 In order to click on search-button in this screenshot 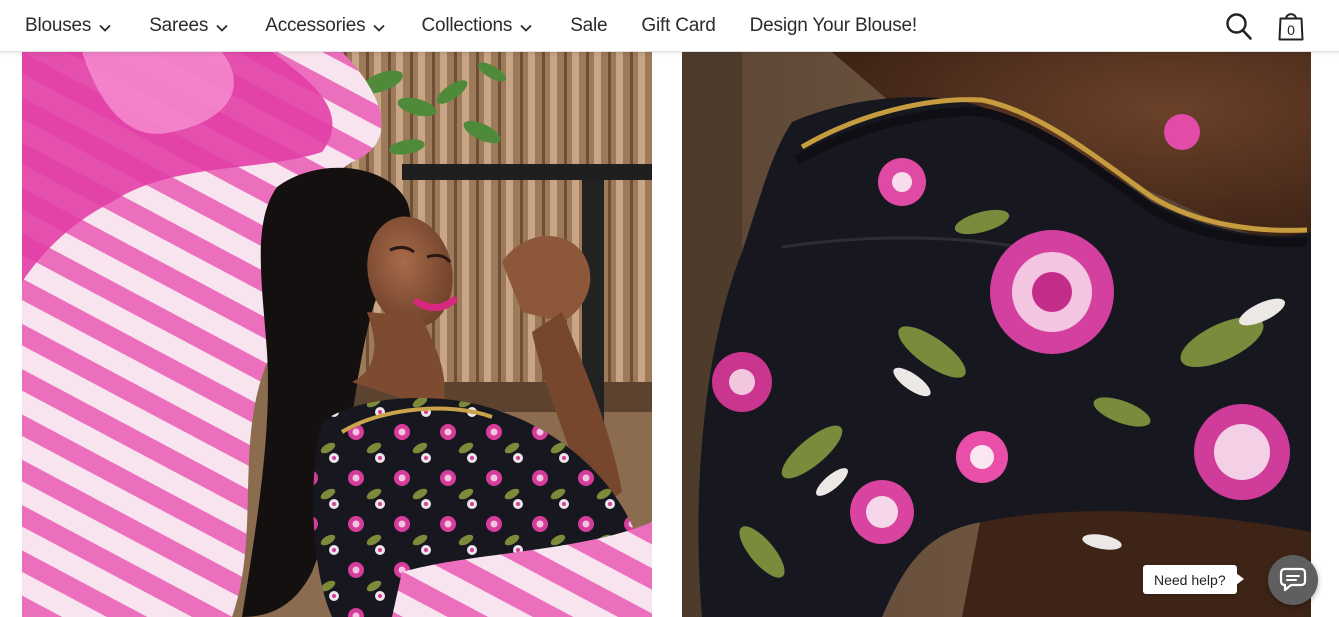, I will do `click(1239, 26)`.